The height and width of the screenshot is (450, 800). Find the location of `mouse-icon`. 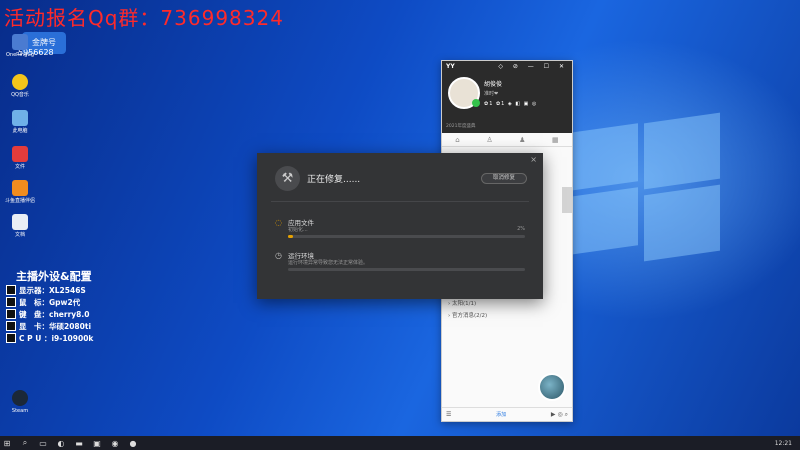

mouse-icon is located at coordinates (11, 302).